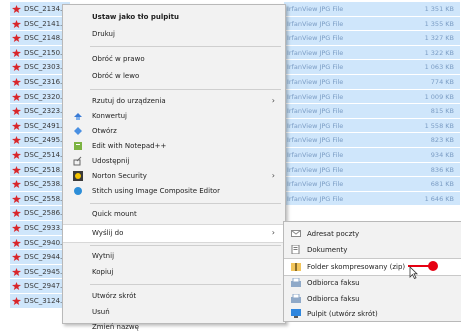 The width and height of the screenshot is (461, 336). Describe the element at coordinates (116, 76) in the screenshot. I see `menu-item-label: Obróć w lewo` at that location.